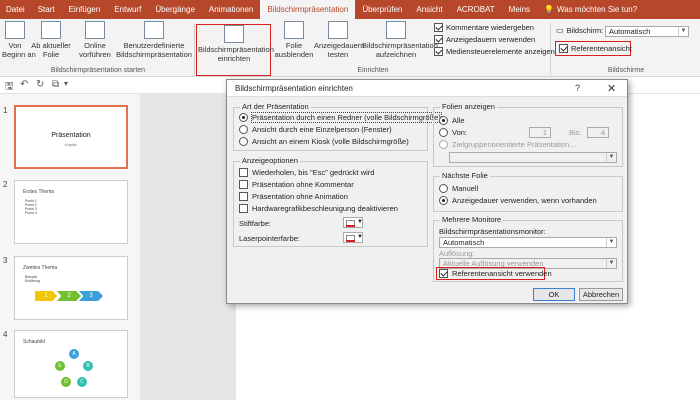 This screenshot has width=700, height=400. I want to click on slide-title: Zweites Thema, so click(40, 268).